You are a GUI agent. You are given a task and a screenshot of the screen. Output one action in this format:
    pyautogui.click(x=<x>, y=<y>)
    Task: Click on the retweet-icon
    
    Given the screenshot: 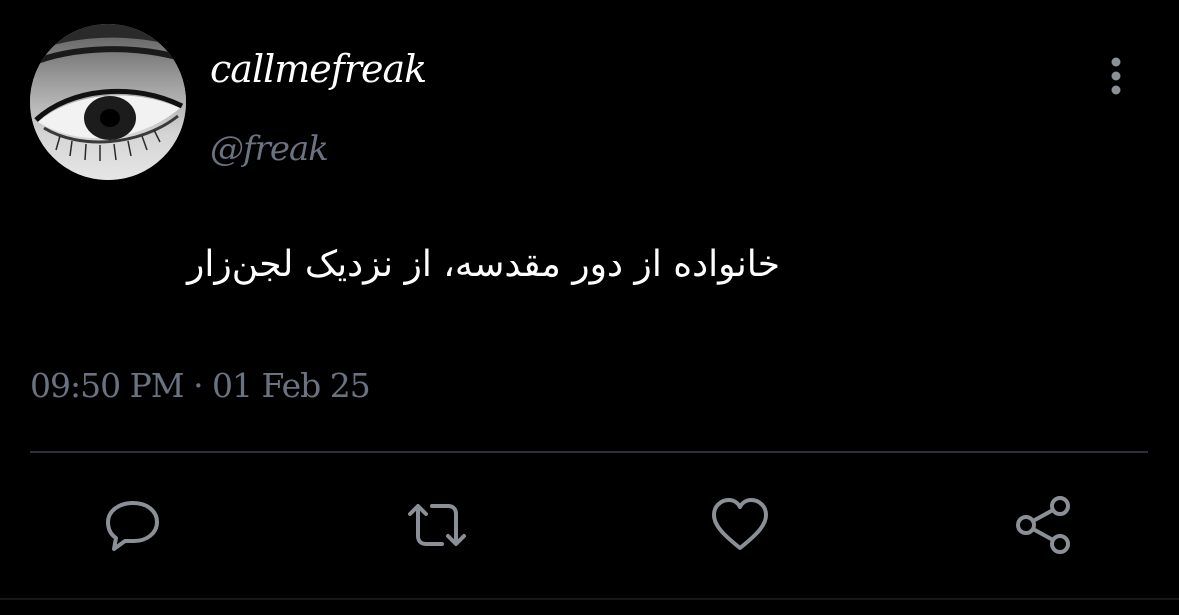 What is the action you would take?
    pyautogui.click(x=437, y=525)
    